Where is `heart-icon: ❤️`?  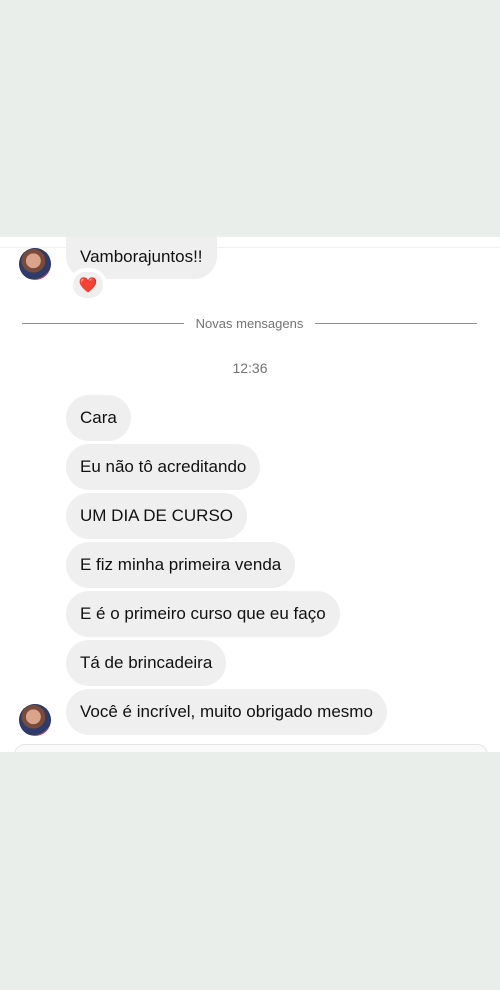 heart-icon: ❤️ is located at coordinates (88, 285).